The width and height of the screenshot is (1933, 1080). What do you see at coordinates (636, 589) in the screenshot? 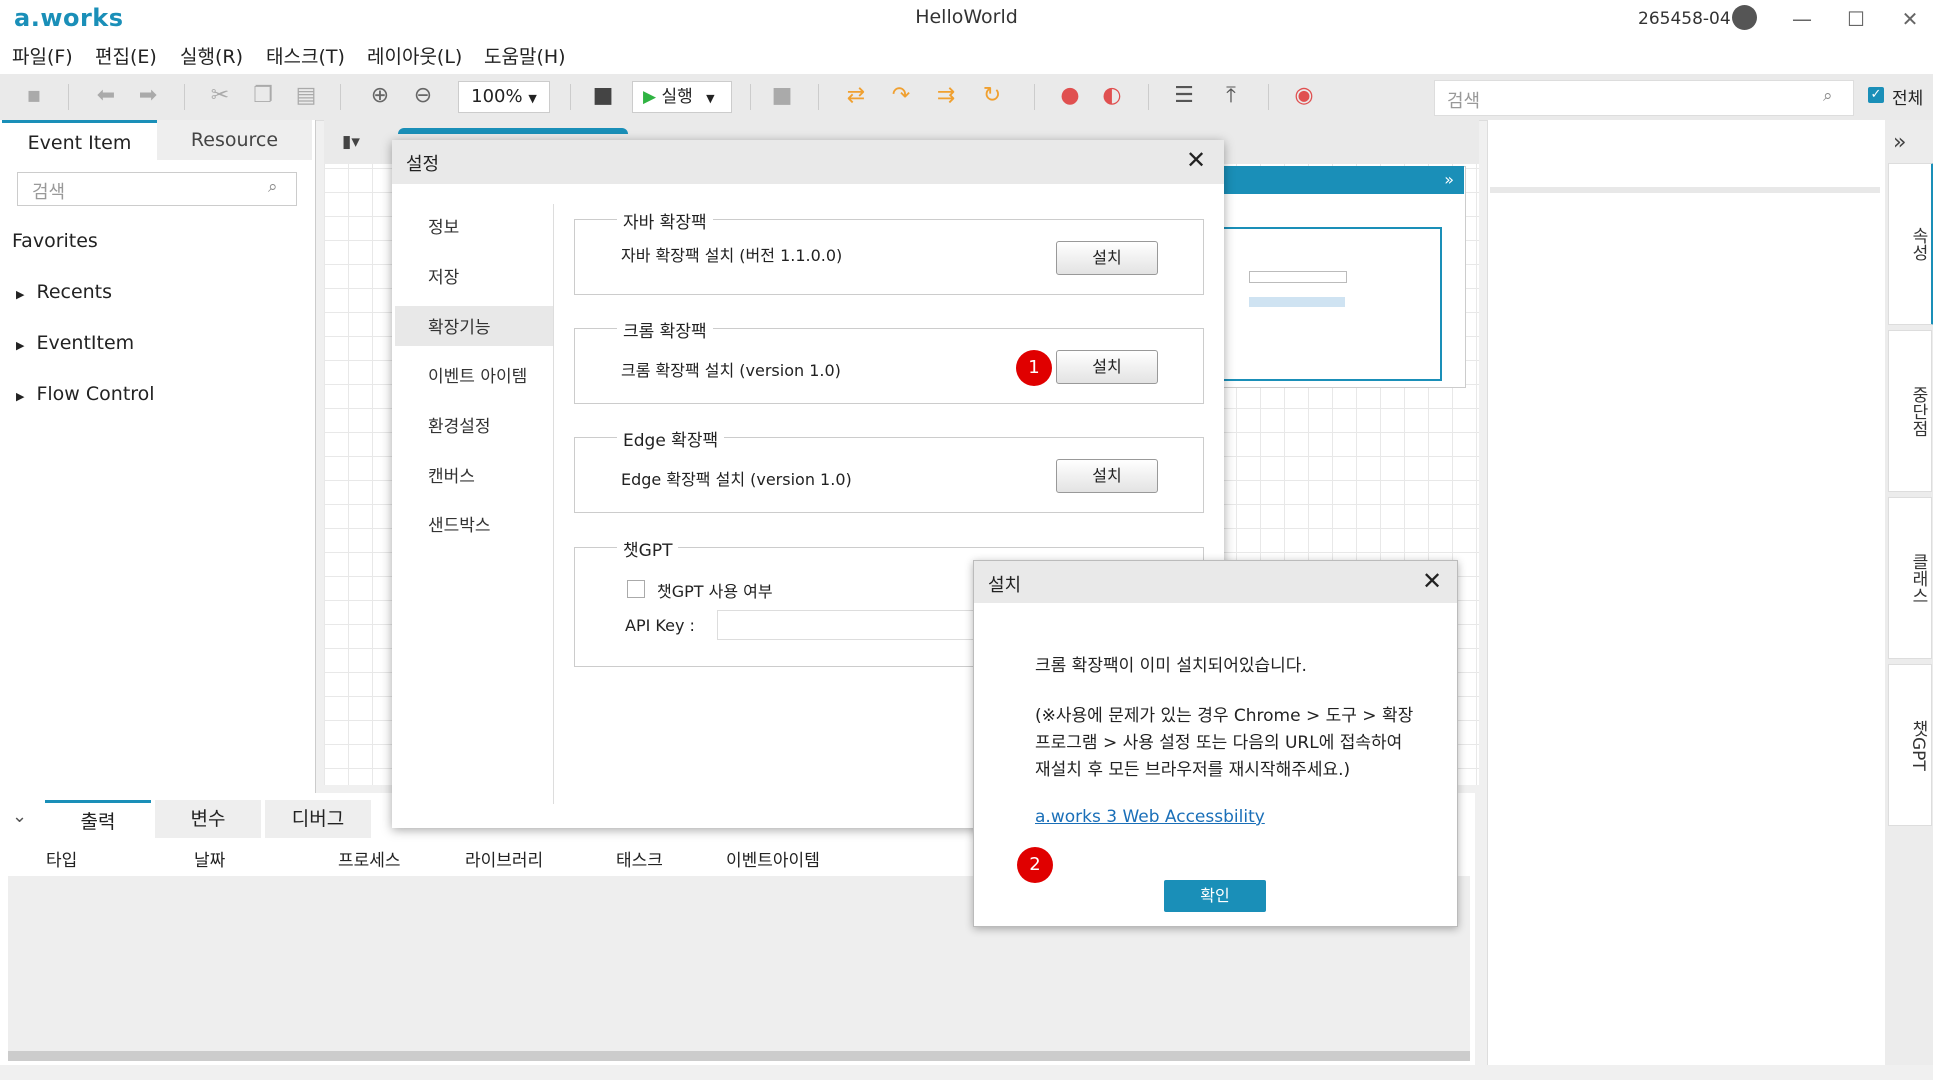
I see `chatgpt-checkbox` at bounding box center [636, 589].